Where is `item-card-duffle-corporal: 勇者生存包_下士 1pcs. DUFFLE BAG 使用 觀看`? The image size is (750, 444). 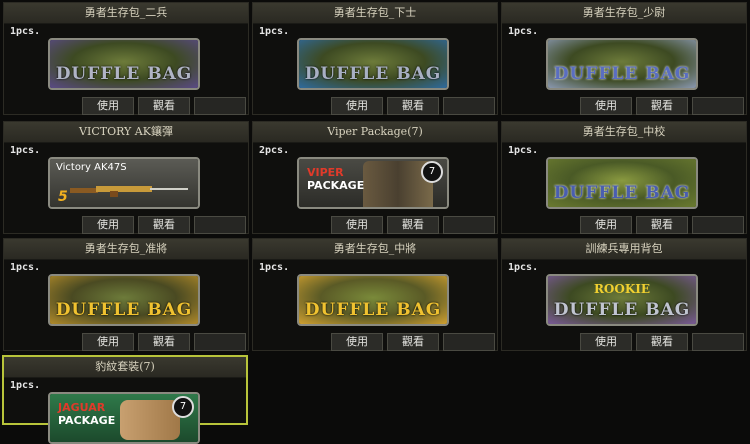 item-card-duffle-corporal: 勇者生存包_下士 1pcs. DUFFLE BAG 使用 觀看 is located at coordinates (375, 58).